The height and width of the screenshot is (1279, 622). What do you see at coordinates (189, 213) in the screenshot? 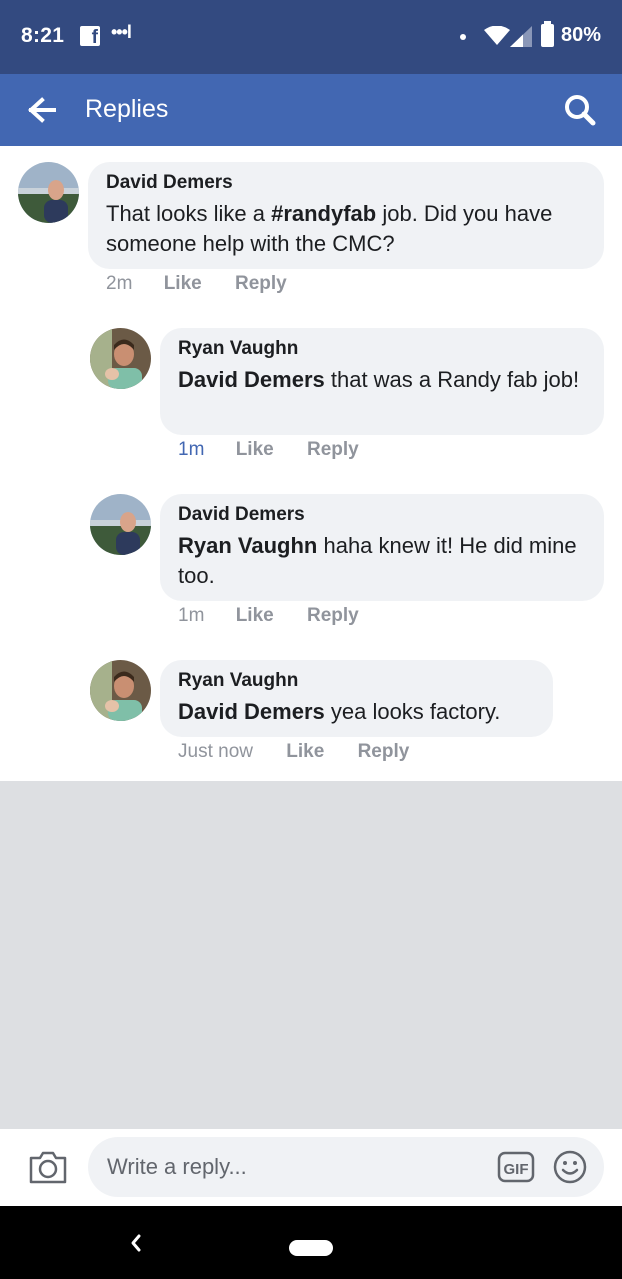
I see `comment-text-part: That looks like a` at bounding box center [189, 213].